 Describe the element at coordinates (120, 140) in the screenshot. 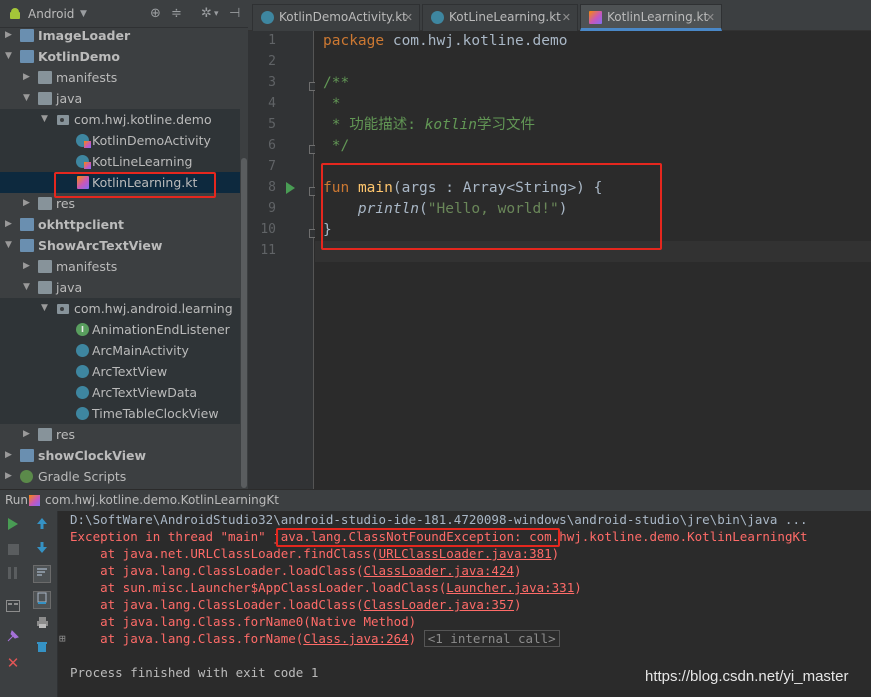

I see `tree-item-kotlindemoactivity: KotlinDemoActivity` at that location.